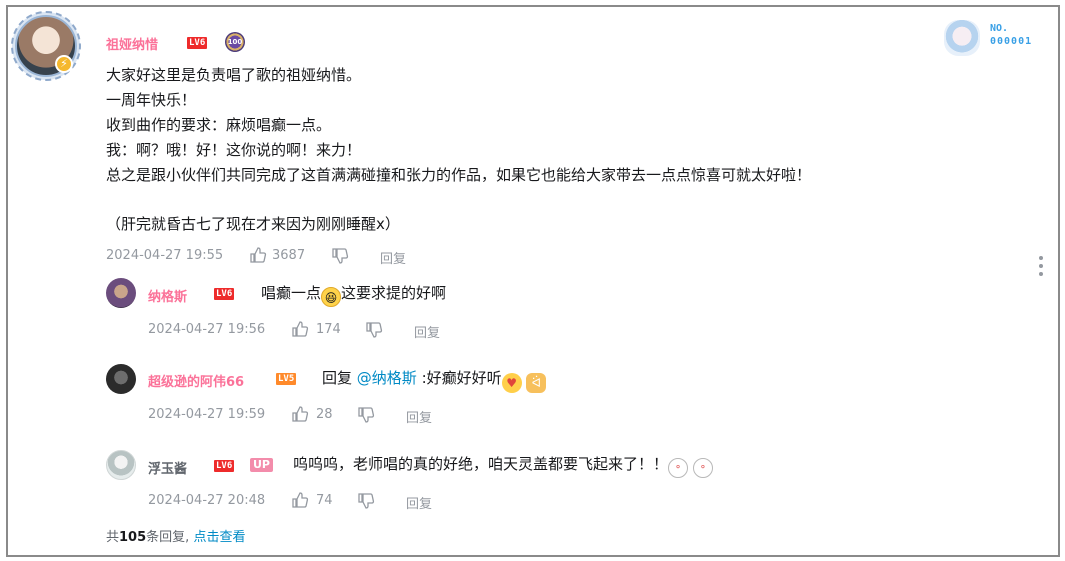 The width and height of the screenshot is (1065, 561). Describe the element at coordinates (511, 383) in the screenshot. I see `heart-face-emoji-icon: ♥` at that location.